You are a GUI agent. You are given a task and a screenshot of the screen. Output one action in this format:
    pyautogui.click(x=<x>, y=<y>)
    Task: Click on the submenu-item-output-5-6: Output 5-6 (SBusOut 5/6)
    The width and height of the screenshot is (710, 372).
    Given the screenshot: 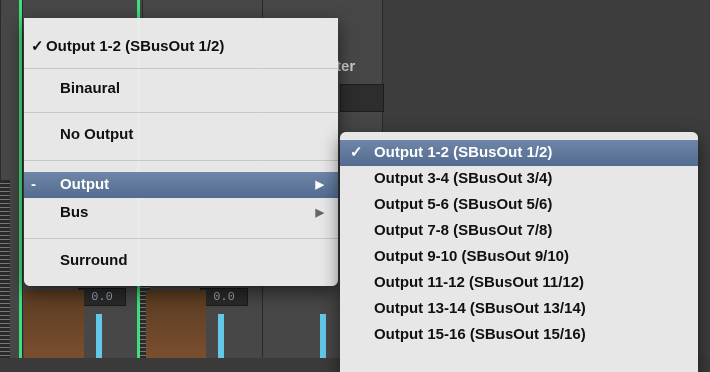 What is the action you would take?
    pyautogui.click(x=519, y=205)
    